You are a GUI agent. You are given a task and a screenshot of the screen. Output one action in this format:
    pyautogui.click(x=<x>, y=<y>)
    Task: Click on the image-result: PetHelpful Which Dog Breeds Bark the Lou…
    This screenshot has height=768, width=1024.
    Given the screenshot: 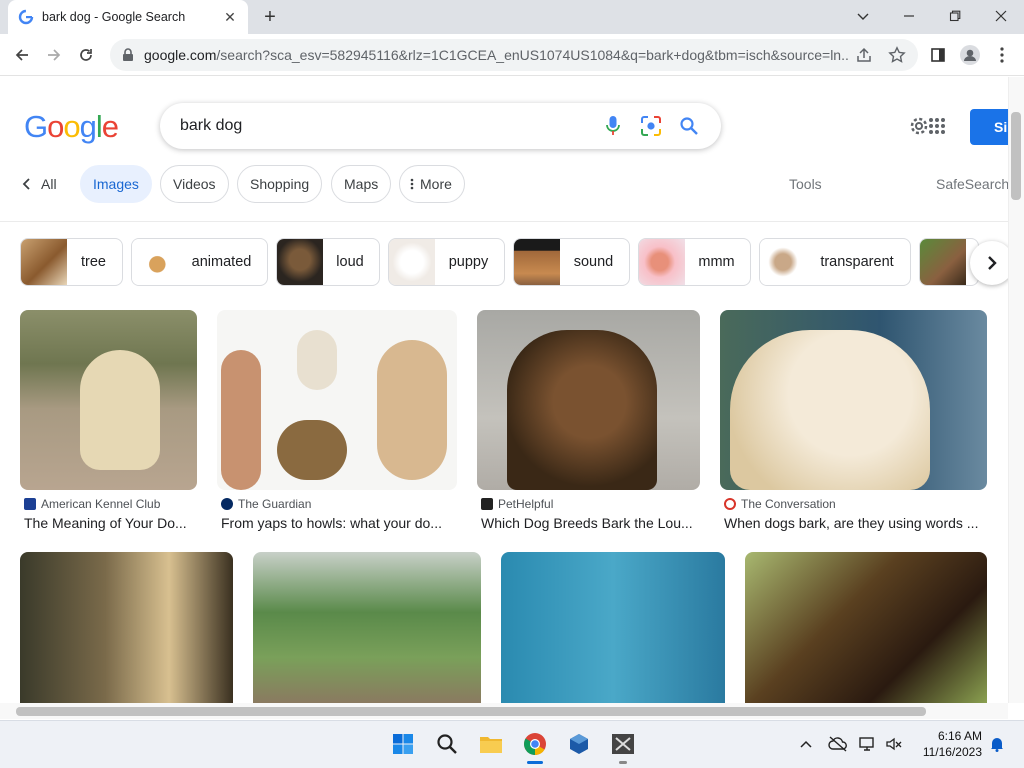 What is the action you would take?
    pyautogui.click(x=588, y=422)
    